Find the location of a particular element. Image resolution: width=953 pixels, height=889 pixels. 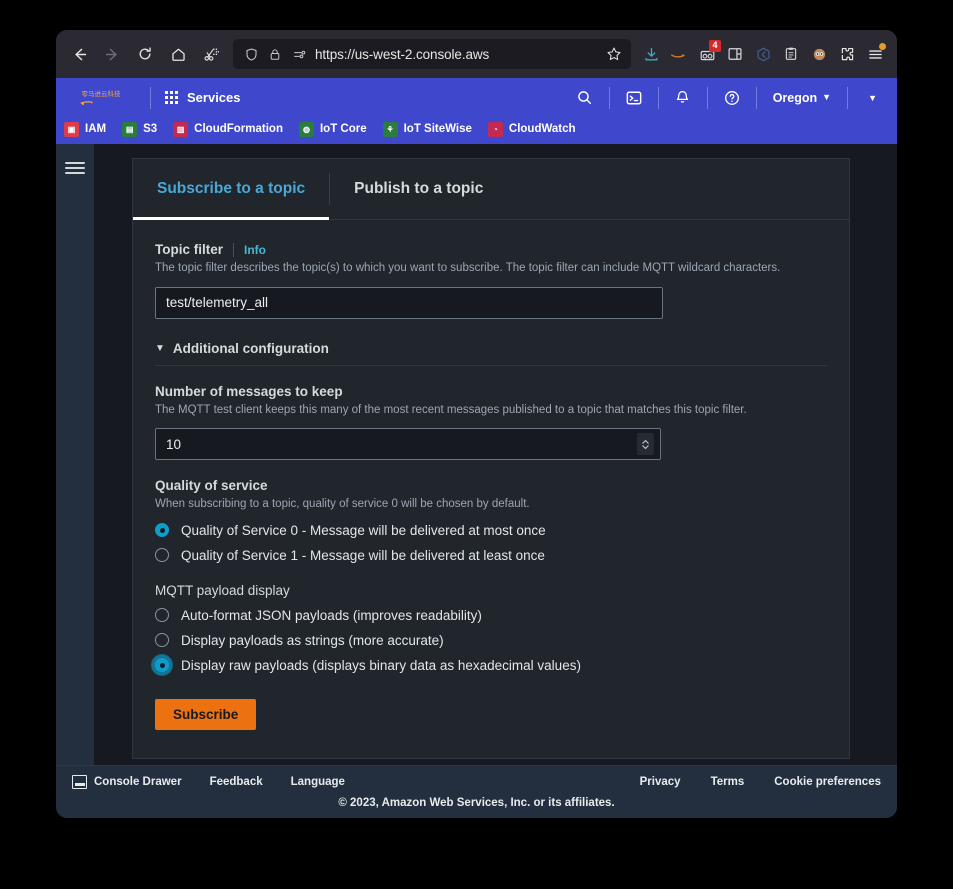

footer-link-privacy: Privacy is located at coordinates (660, 782).